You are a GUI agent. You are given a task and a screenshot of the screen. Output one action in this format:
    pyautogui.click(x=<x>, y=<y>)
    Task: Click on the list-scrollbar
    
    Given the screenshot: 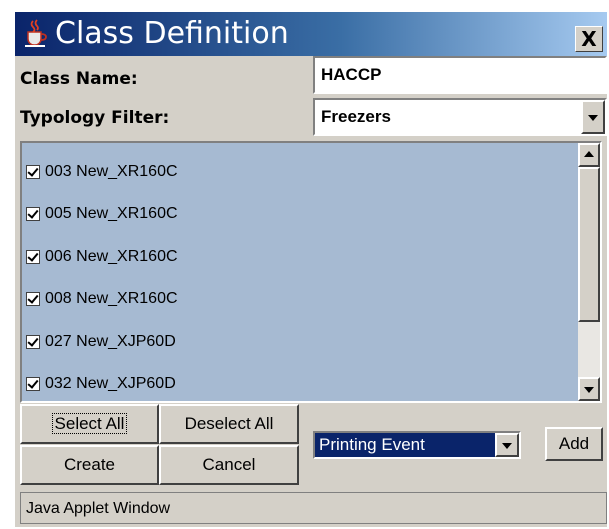 What is the action you would take?
    pyautogui.click(x=589, y=272)
    